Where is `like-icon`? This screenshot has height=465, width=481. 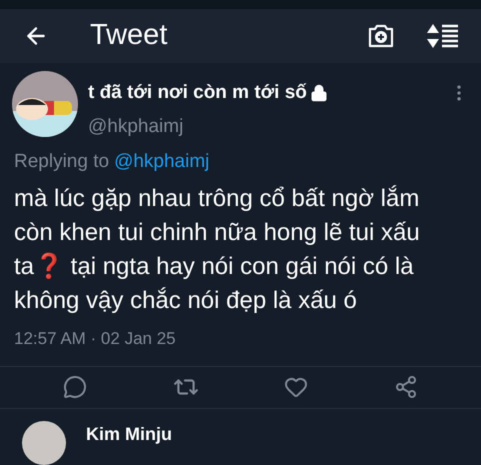 like-icon is located at coordinates (296, 387).